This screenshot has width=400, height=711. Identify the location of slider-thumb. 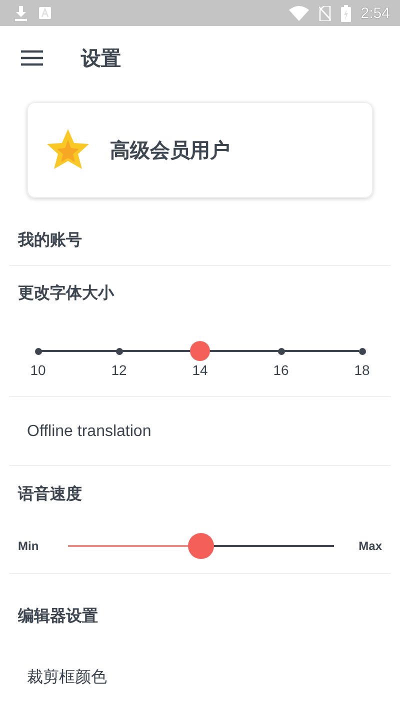
(201, 546).